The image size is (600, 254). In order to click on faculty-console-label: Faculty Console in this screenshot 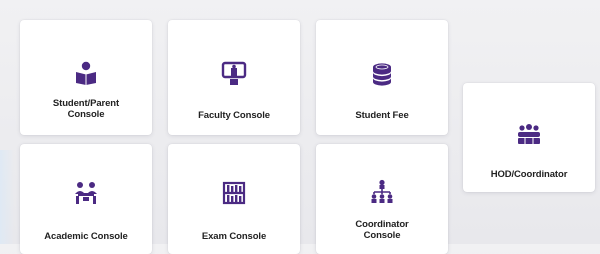, I will do `click(234, 115)`.